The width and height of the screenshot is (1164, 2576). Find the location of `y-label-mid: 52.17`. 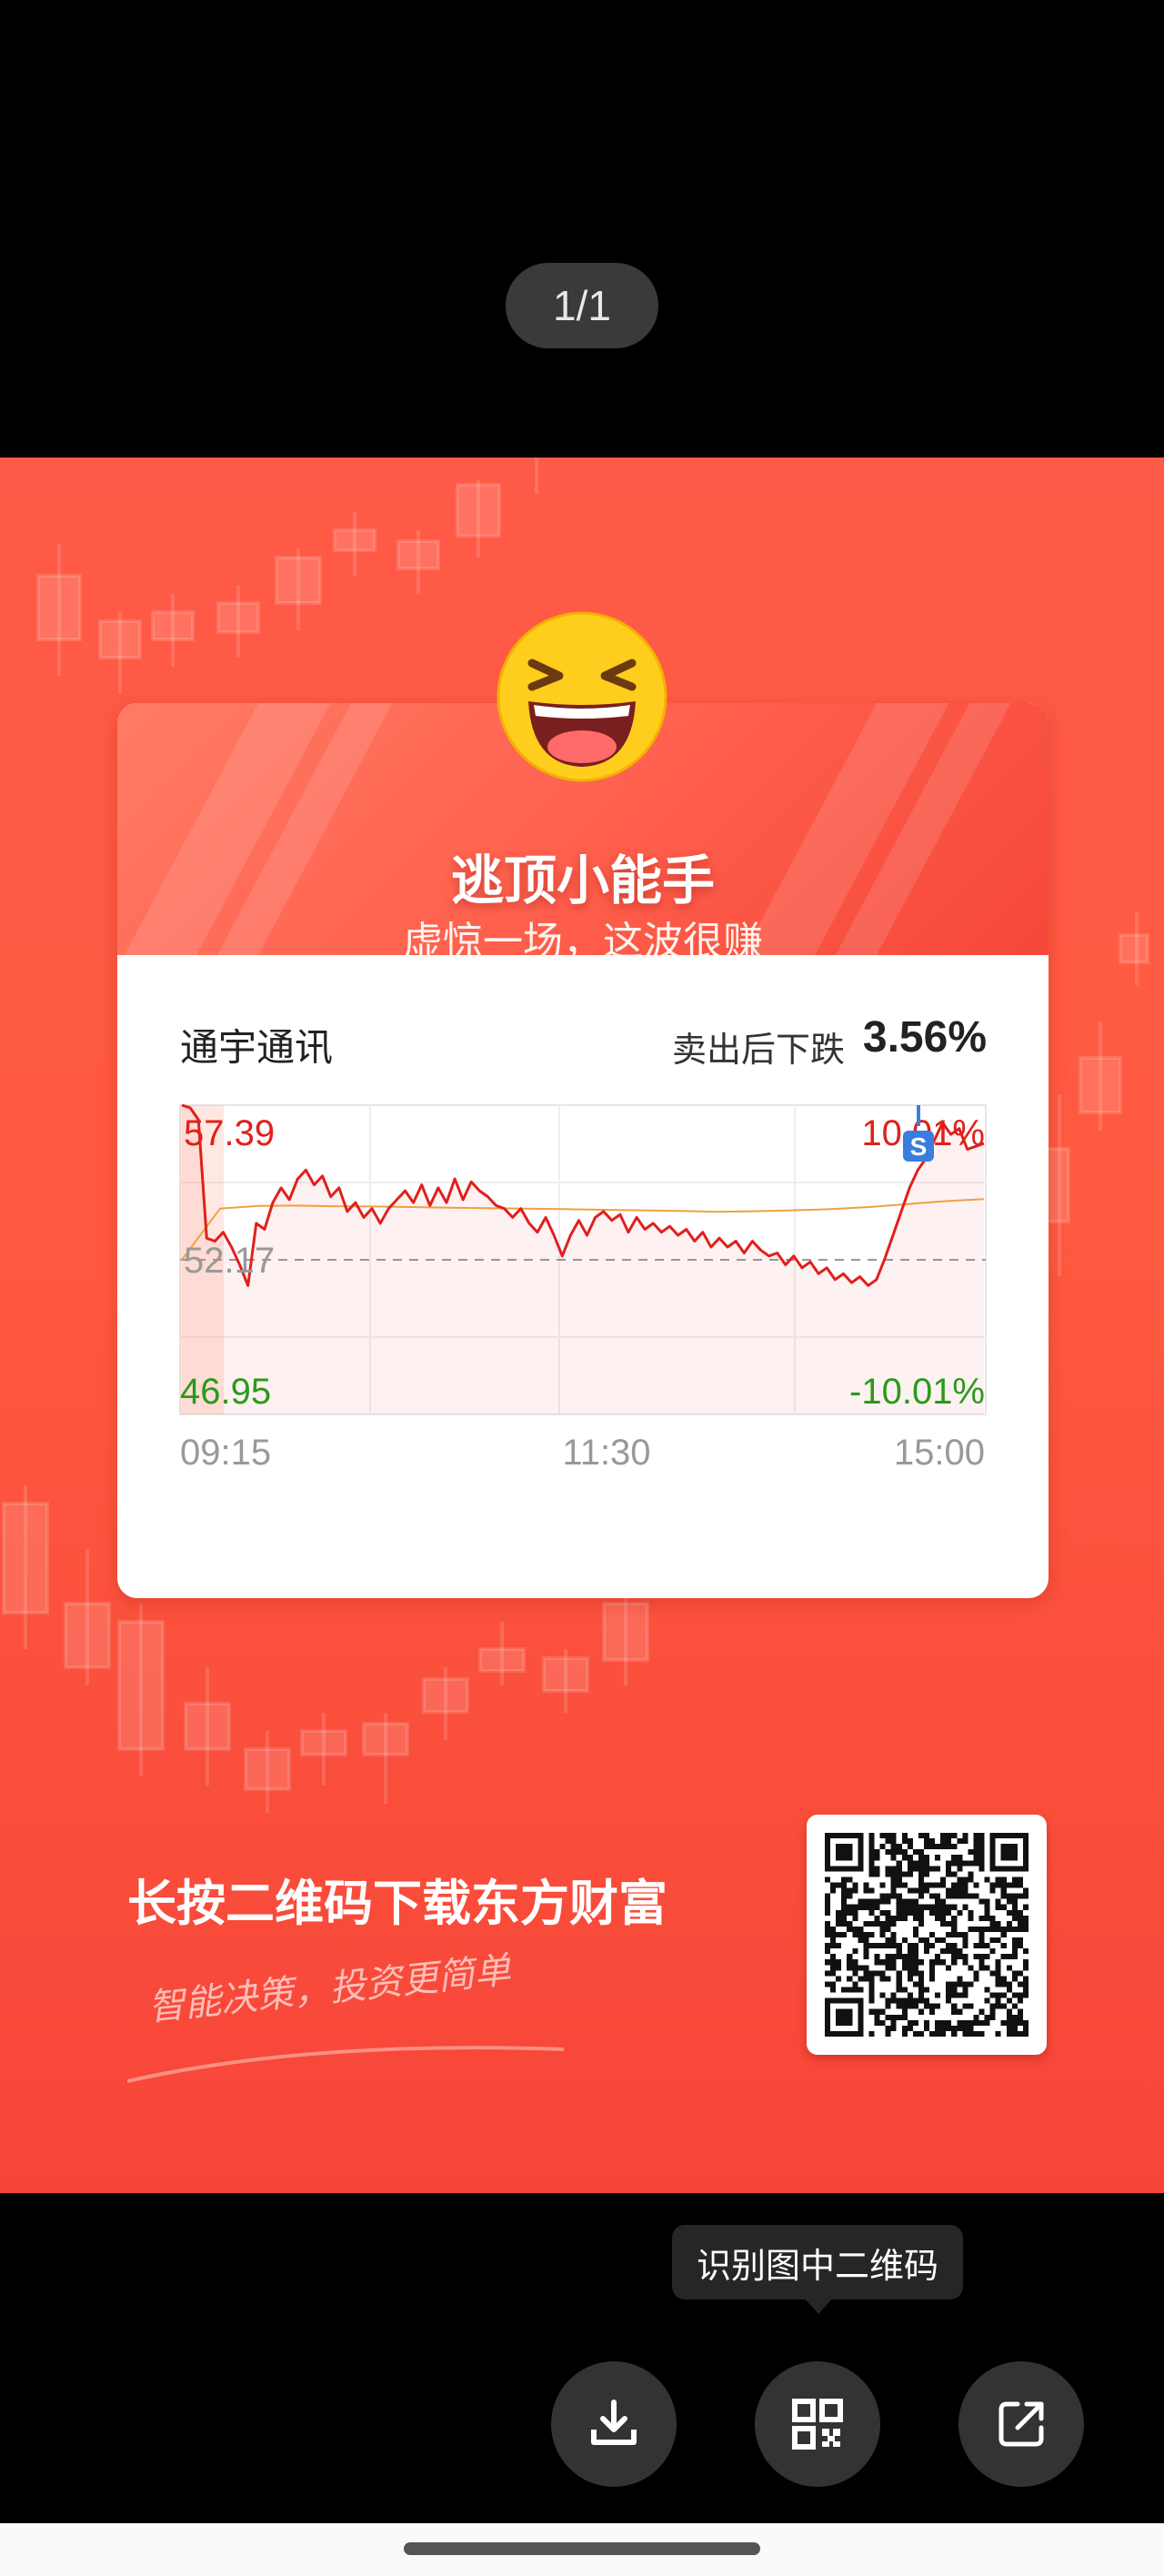

y-label-mid: 52.17 is located at coordinates (230, 1261).